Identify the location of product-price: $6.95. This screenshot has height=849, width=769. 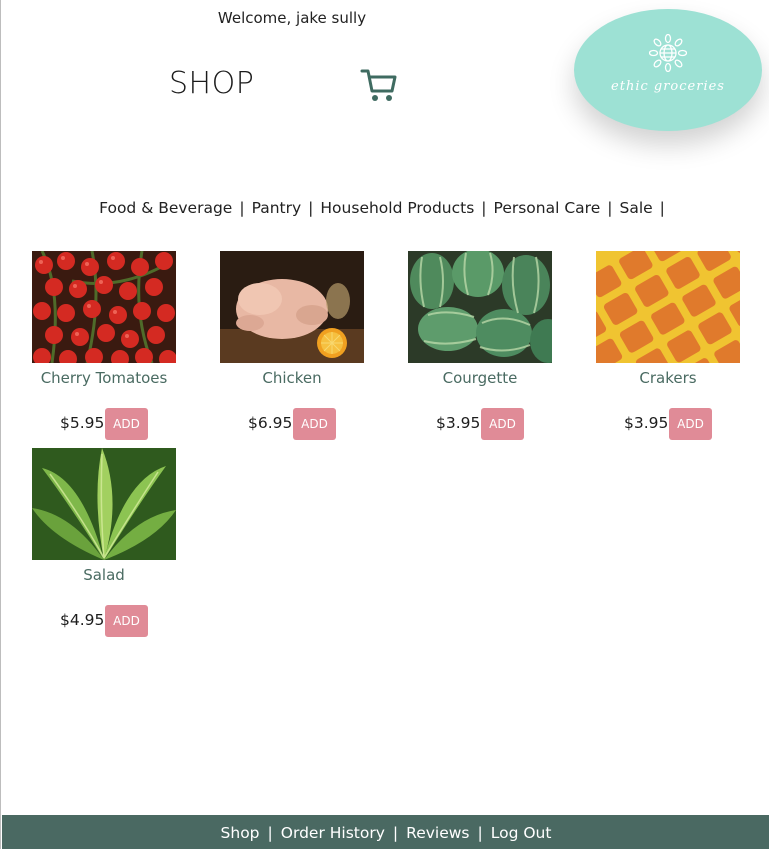
(270, 423).